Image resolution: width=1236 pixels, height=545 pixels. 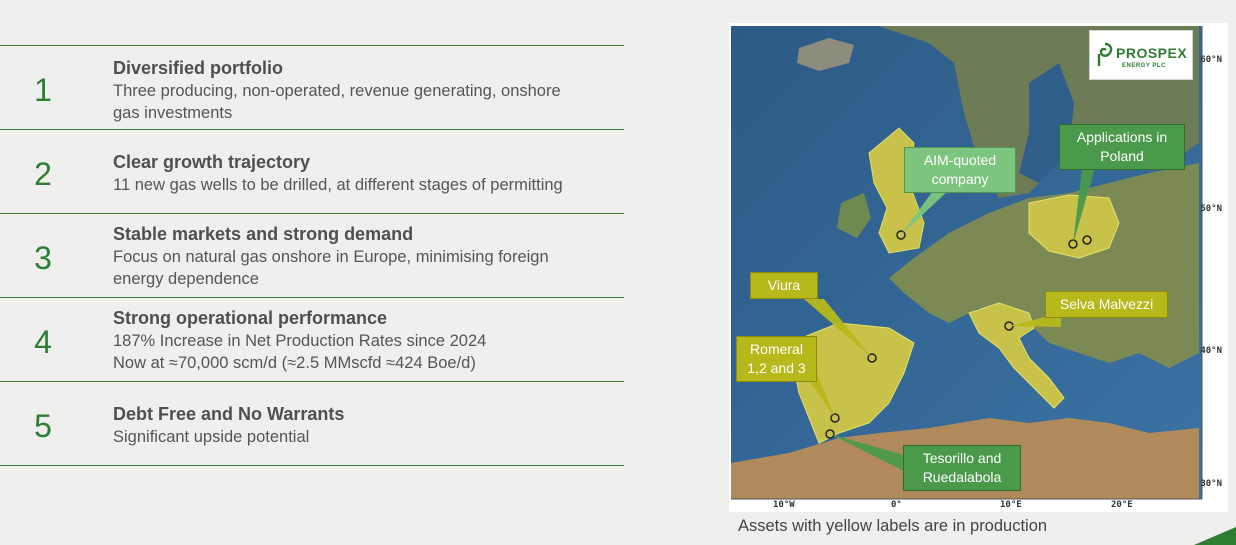 What do you see at coordinates (960, 179) in the screenshot?
I see `label-line: company` at bounding box center [960, 179].